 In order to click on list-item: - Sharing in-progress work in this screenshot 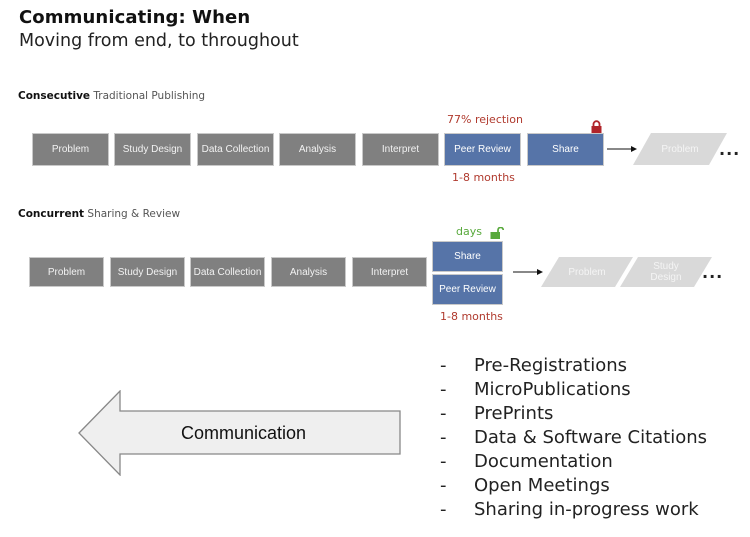, I will do `click(573, 510)`.